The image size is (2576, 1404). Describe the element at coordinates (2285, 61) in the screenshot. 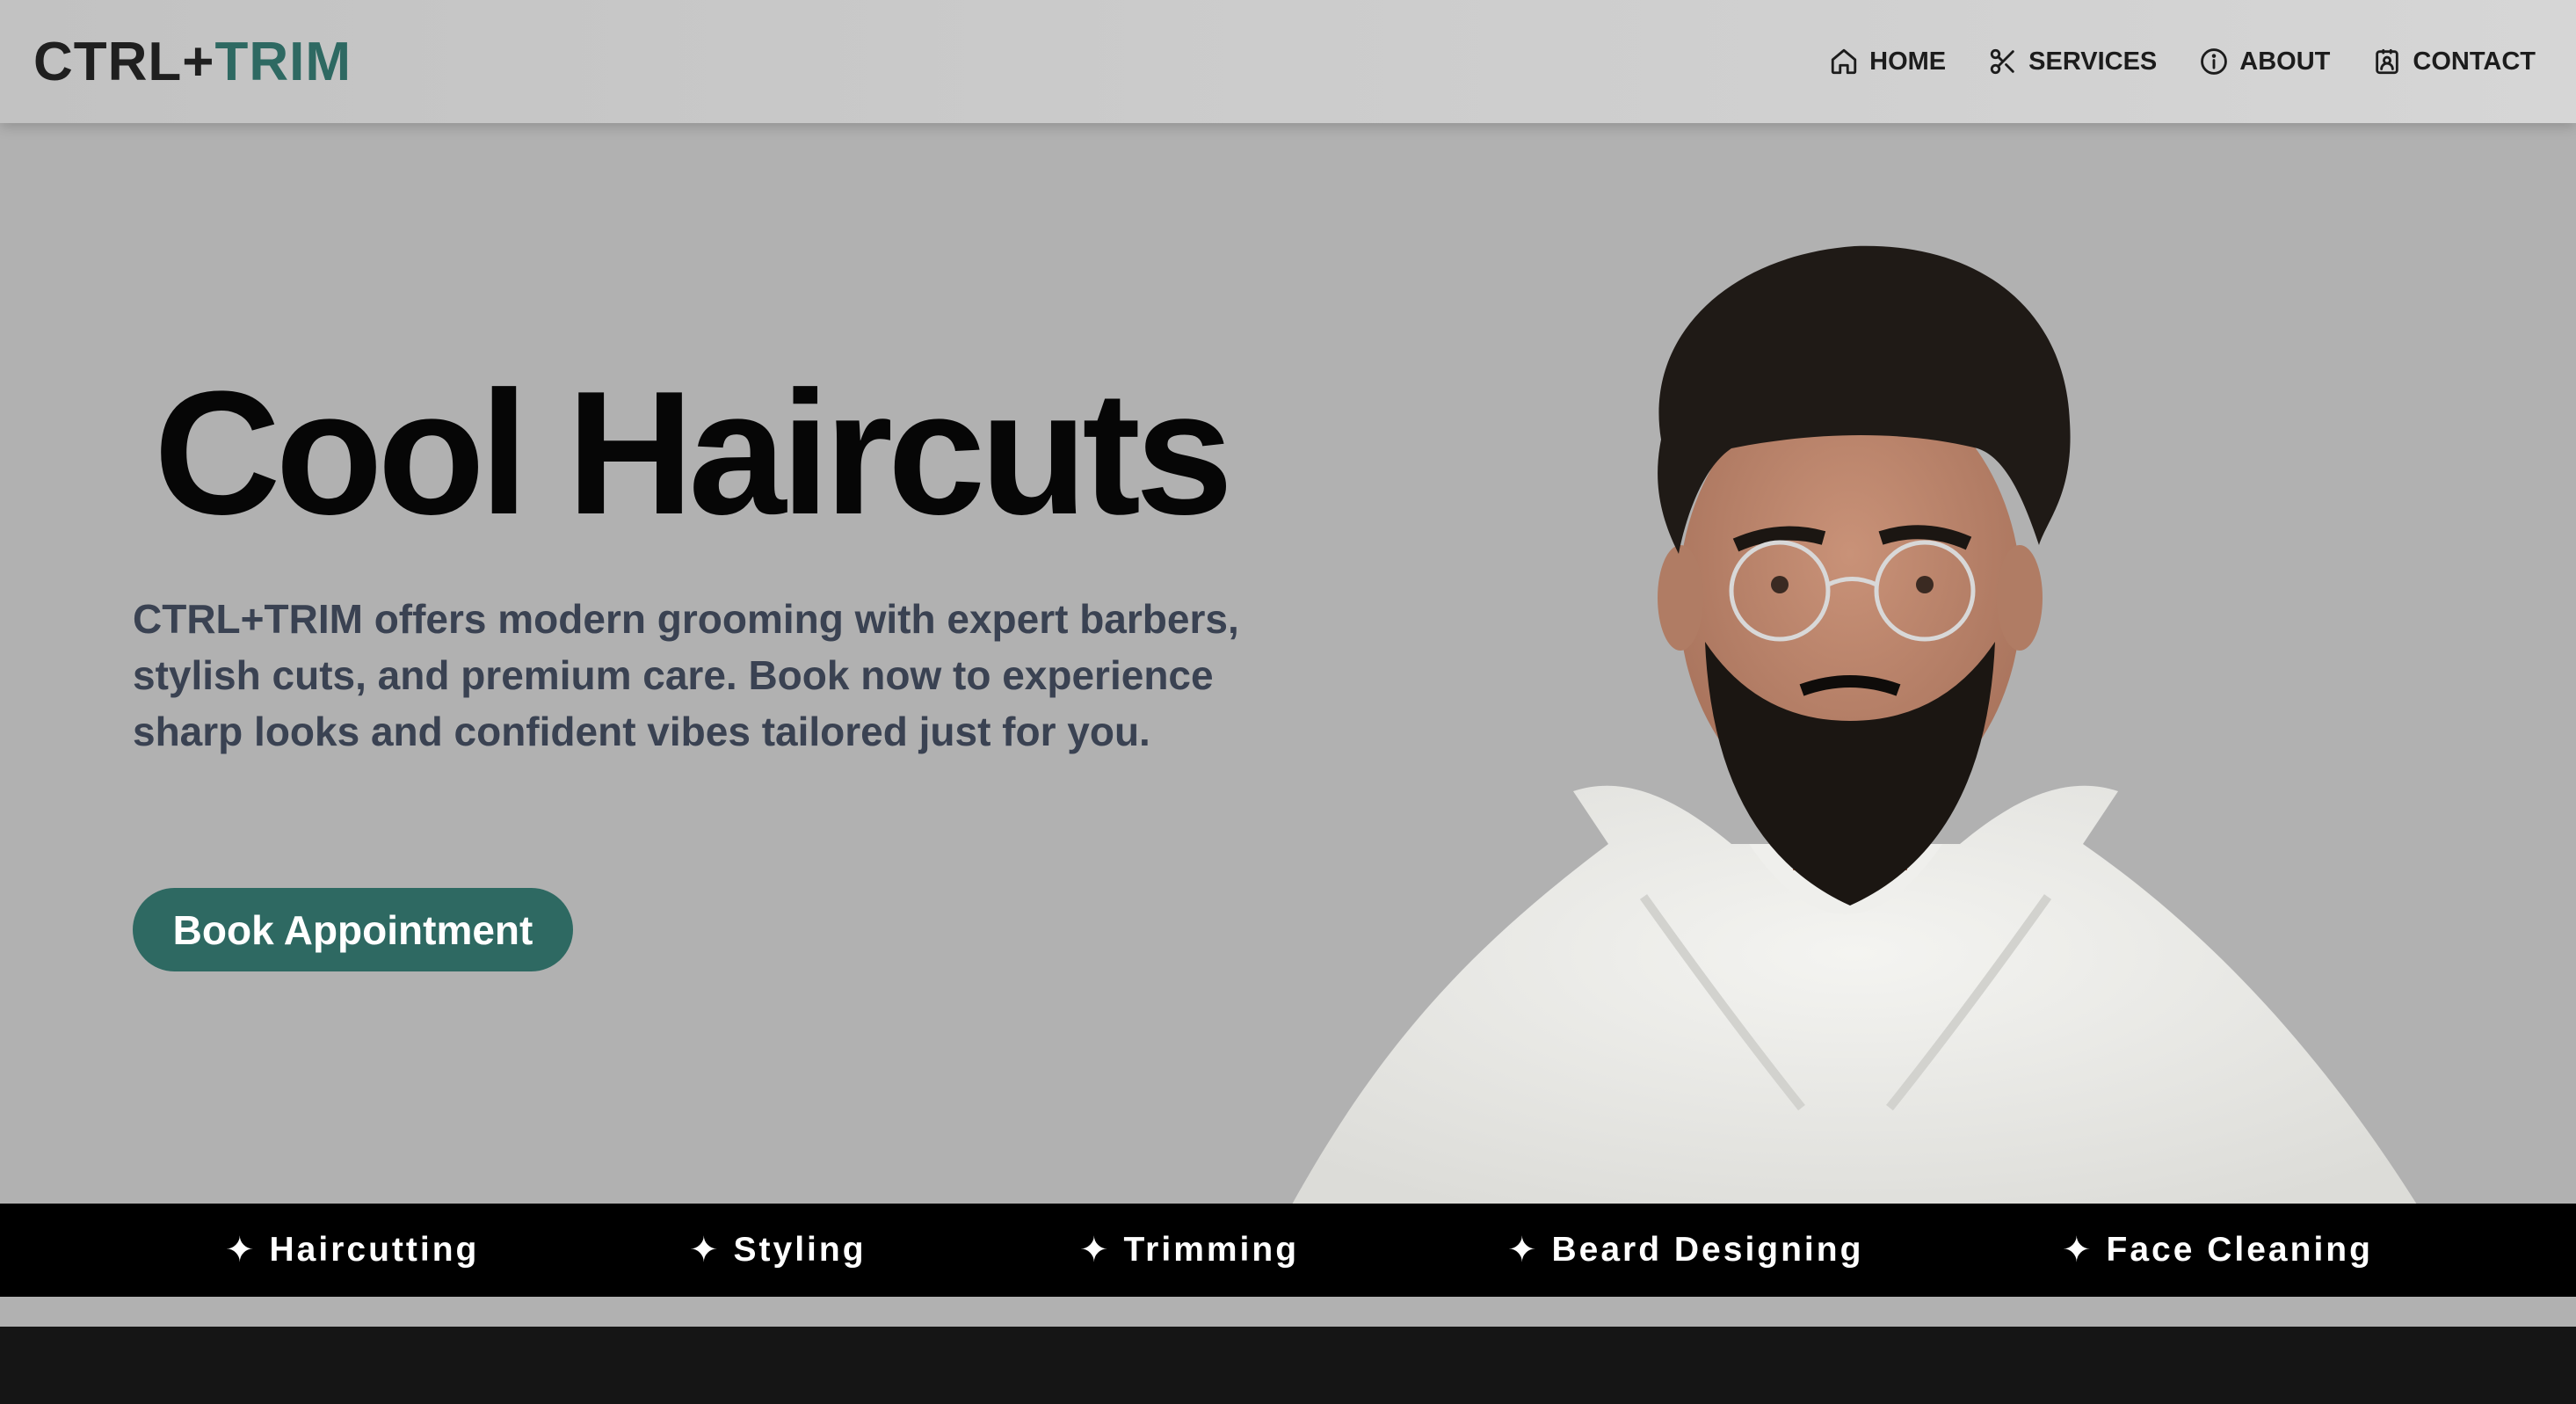

I see `nav-label-about: ABOUT` at that location.